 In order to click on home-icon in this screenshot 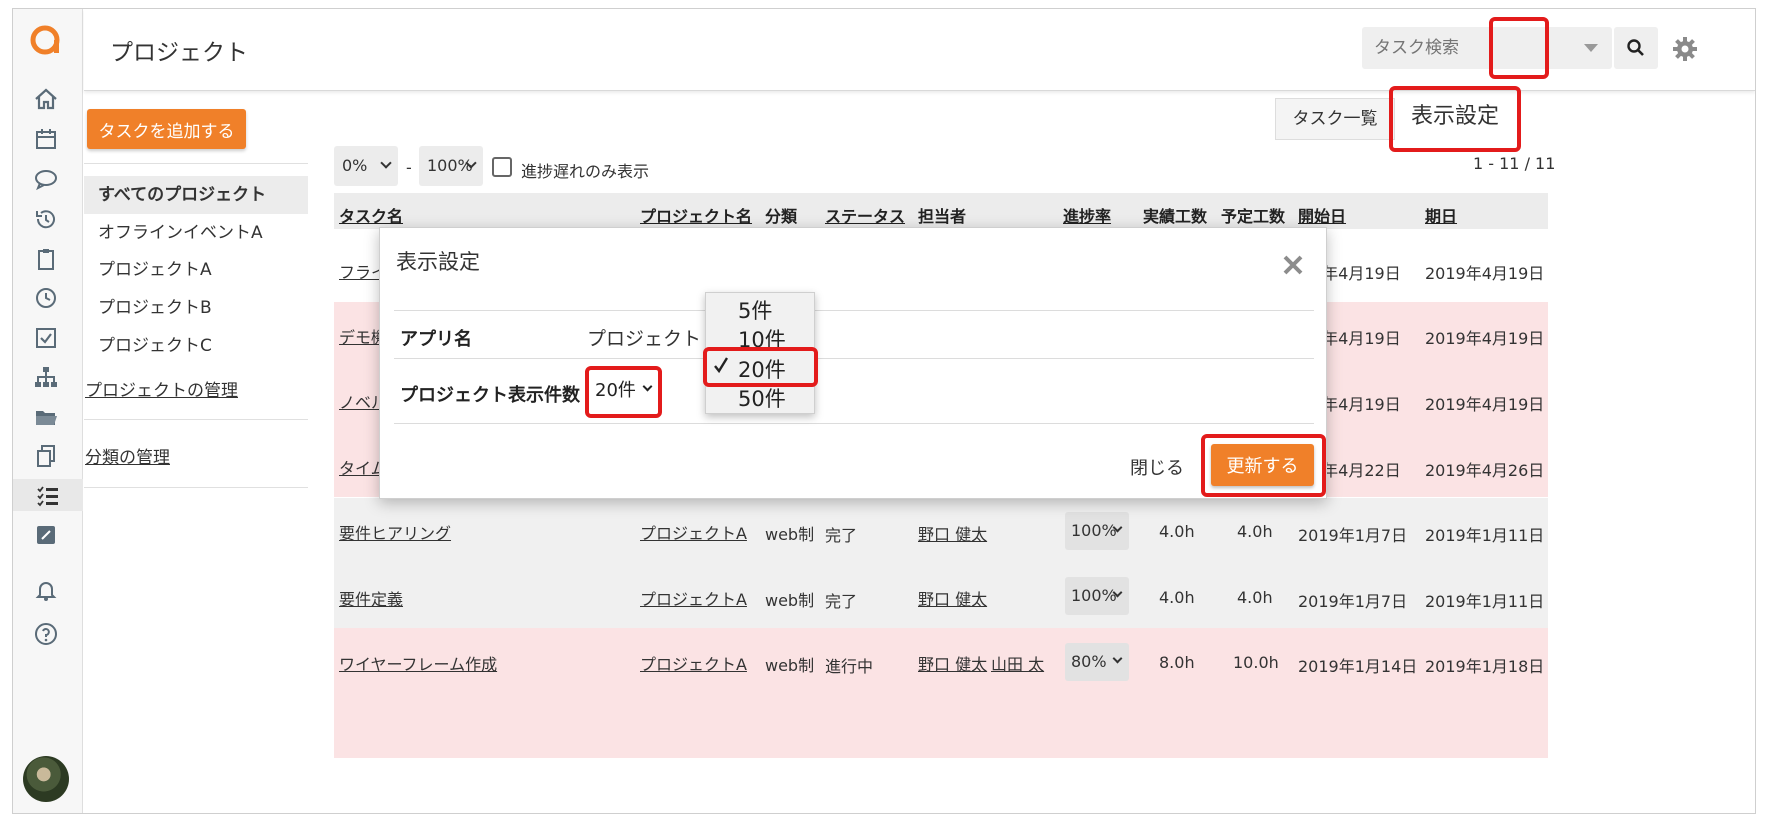, I will do `click(46, 99)`.